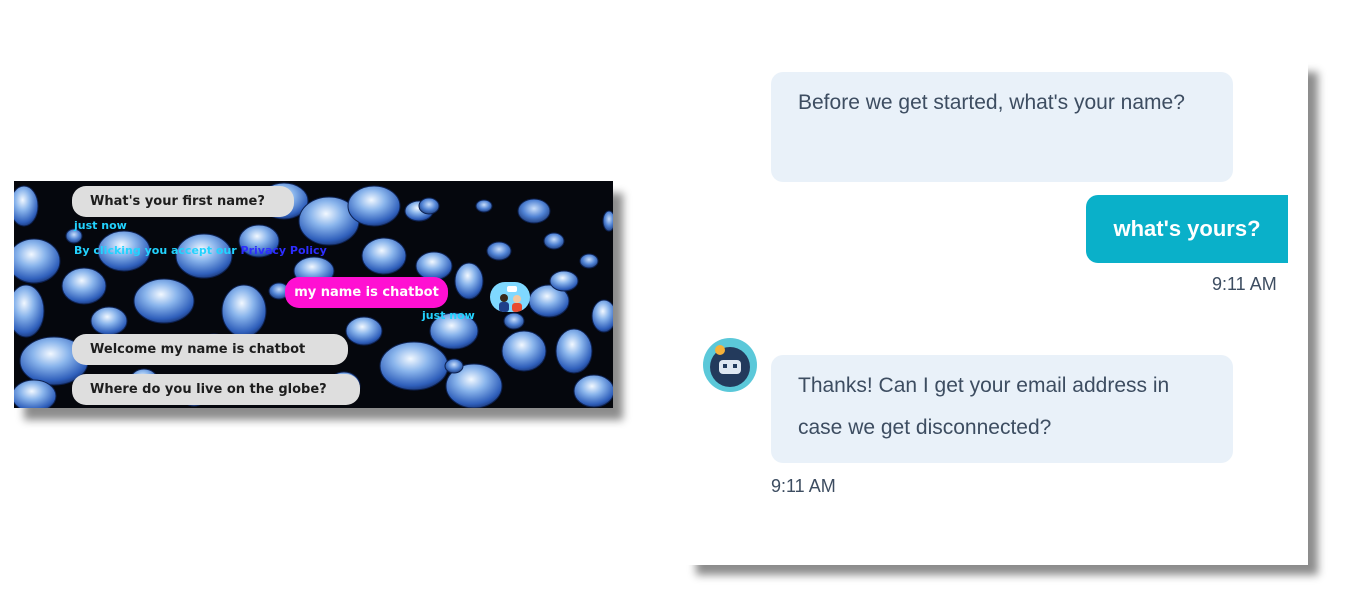 Image resolution: width=1353 pixels, height=616 pixels. I want to click on bot-avatar-icon, so click(730, 365).